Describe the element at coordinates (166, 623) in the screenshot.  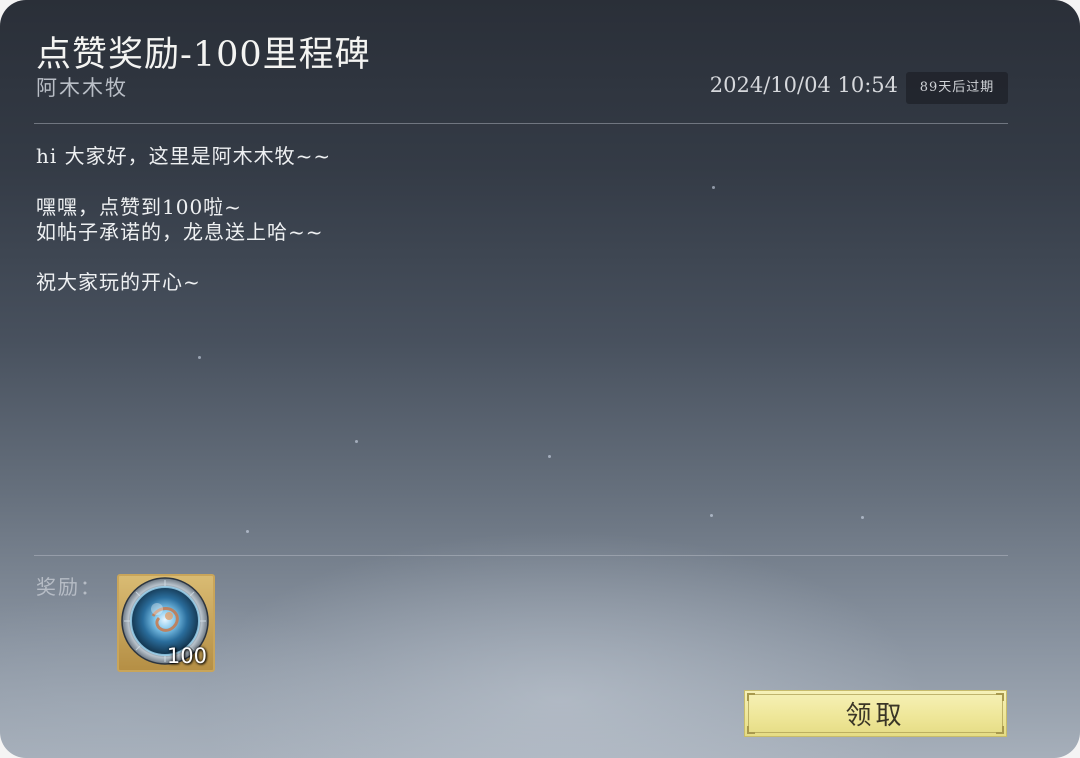
I see `reward-item-slot: 100` at that location.